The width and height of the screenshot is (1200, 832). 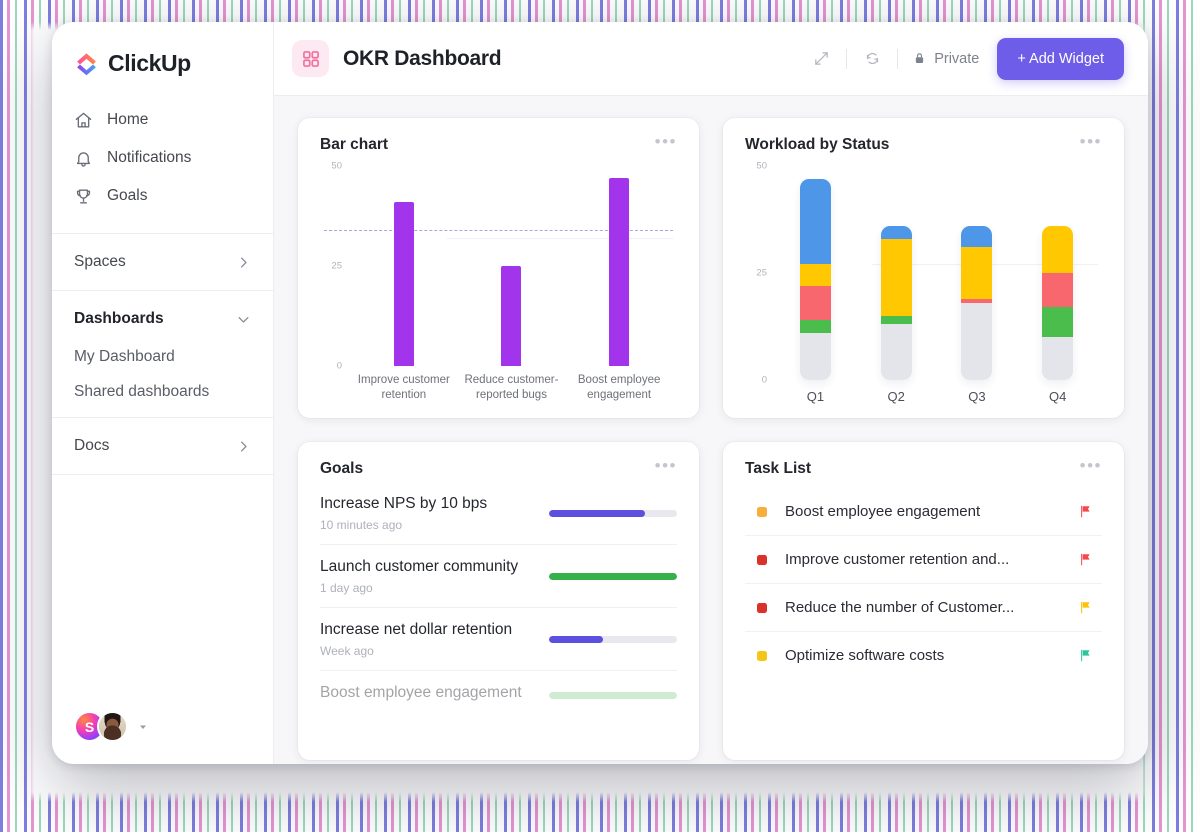 What do you see at coordinates (112, 726) in the screenshot?
I see `avatar-photo` at bounding box center [112, 726].